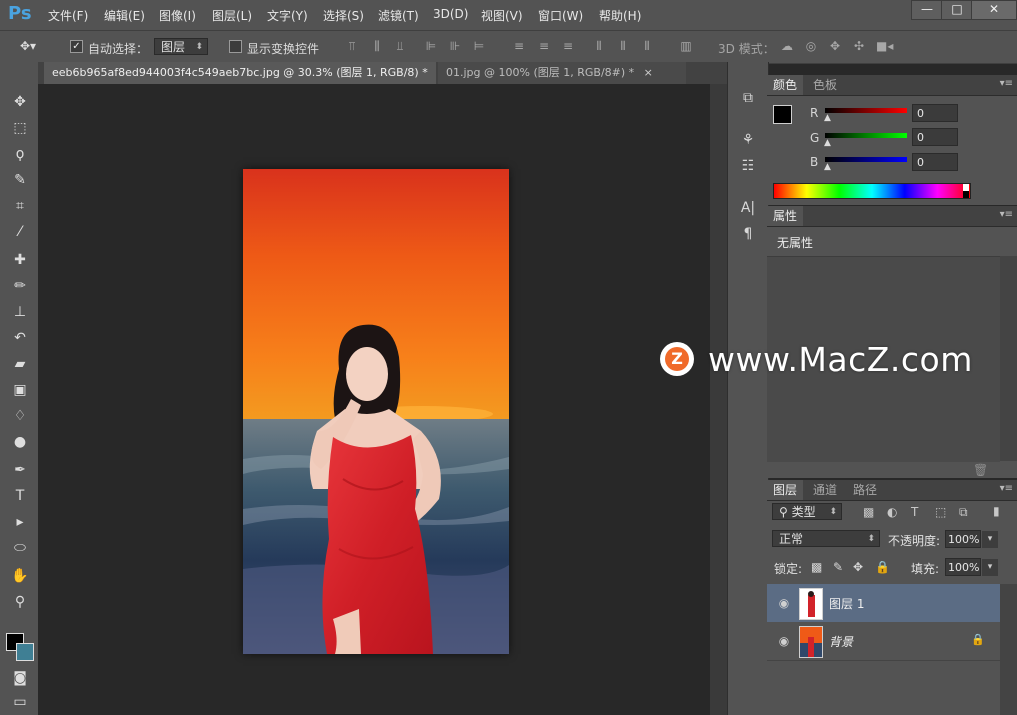  What do you see at coordinates (940, 512) in the screenshot?
I see `filter-shape-icon: ⬚` at bounding box center [940, 512].